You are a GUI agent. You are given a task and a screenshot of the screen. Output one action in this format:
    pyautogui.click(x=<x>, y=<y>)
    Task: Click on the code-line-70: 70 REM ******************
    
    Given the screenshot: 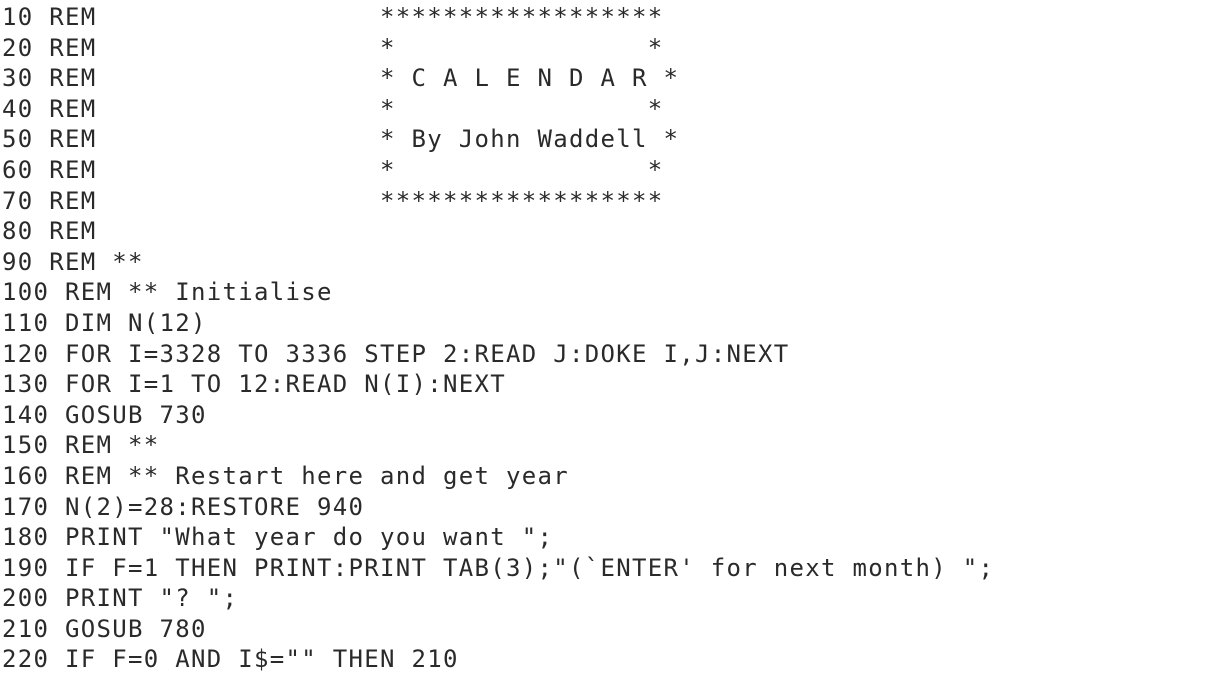 What is the action you would take?
    pyautogui.click(x=333, y=200)
    